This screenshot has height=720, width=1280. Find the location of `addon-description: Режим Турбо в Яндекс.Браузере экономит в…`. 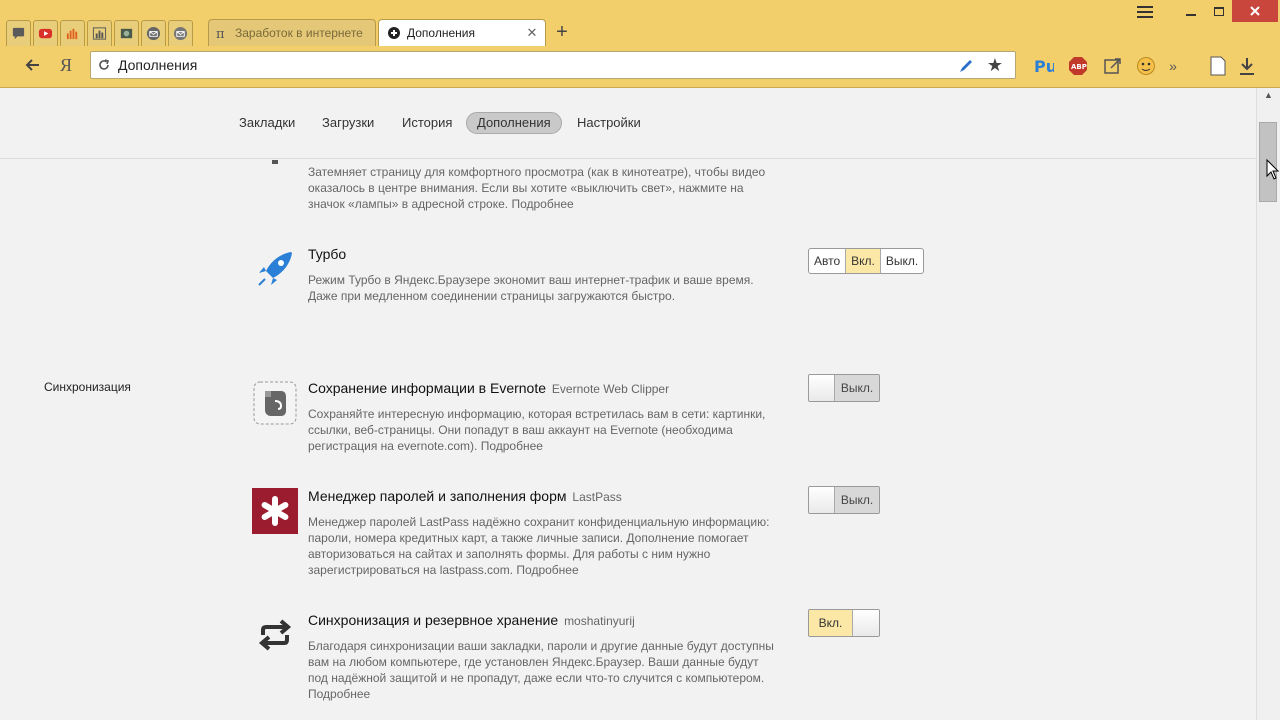

addon-description: Режим Турбо в Яндекс.Браузере экономит в… is located at coordinates (543, 288).